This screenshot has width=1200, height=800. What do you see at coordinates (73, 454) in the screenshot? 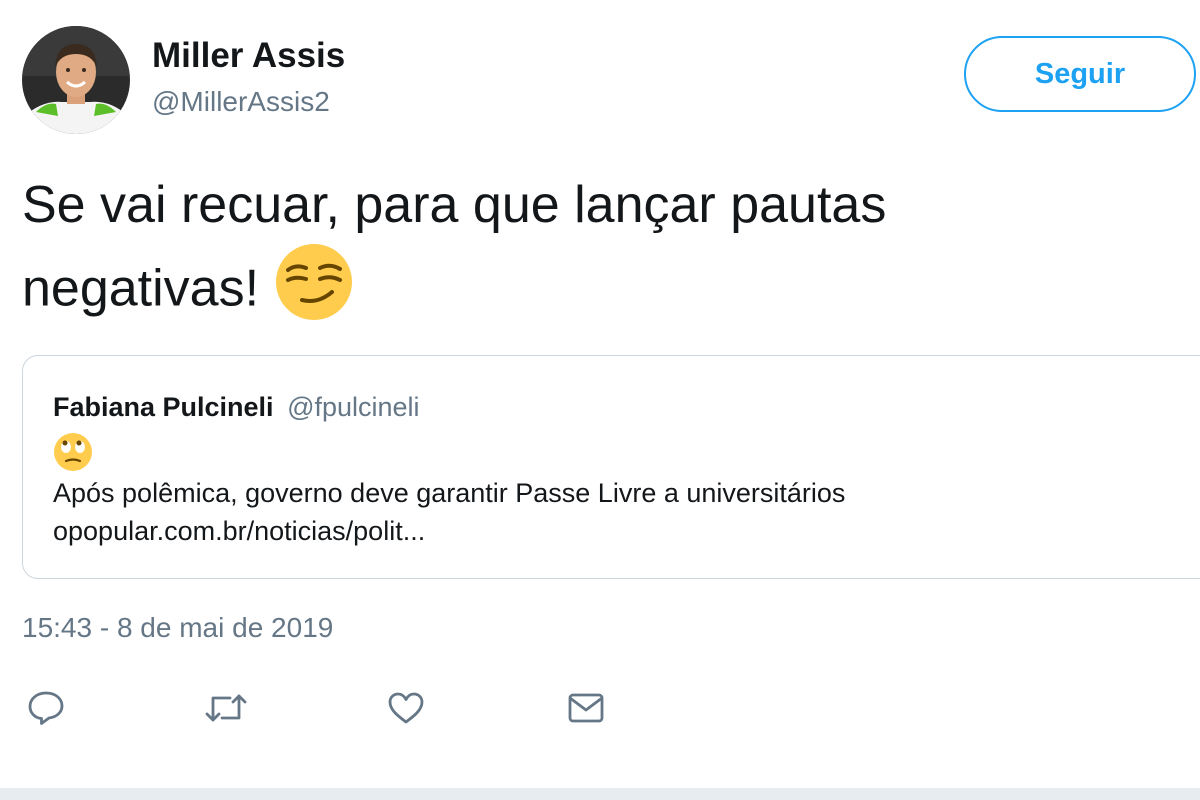
I see `face-with-rolling-eyes-icon` at bounding box center [73, 454].